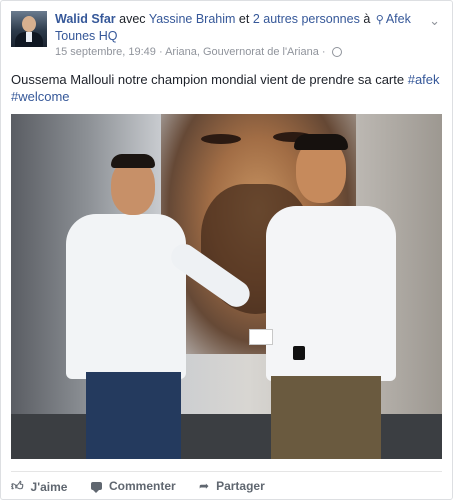 The image size is (453, 500). I want to click on with-text: avec, so click(132, 19).